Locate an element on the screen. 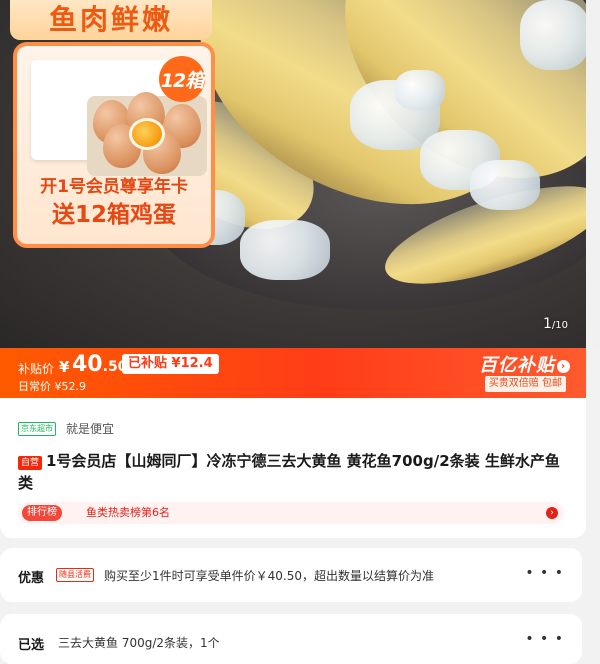 Image resolution: width=600 pixels, height=664 pixels. subsidy-program-link: 百亿补贴 › is located at coordinates (524, 364).